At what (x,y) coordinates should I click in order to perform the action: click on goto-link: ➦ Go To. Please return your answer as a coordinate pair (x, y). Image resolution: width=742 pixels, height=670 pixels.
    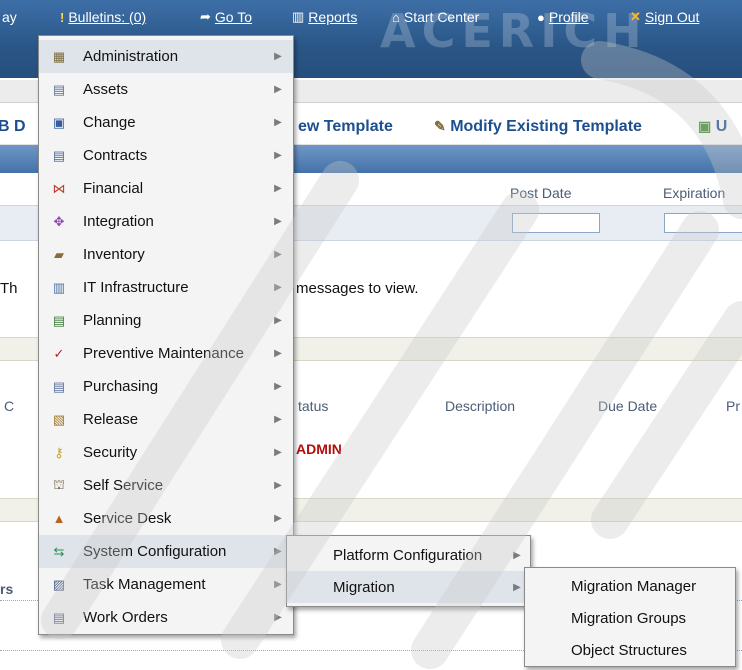
    Looking at the image, I should click on (226, 17).